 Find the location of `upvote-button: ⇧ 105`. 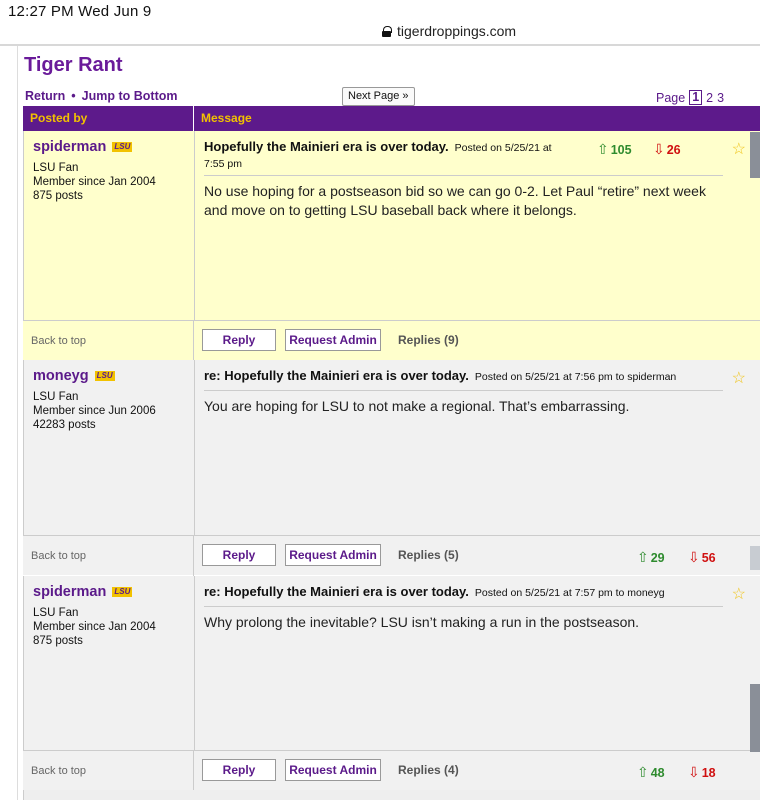

upvote-button: ⇧ 105 is located at coordinates (614, 149).